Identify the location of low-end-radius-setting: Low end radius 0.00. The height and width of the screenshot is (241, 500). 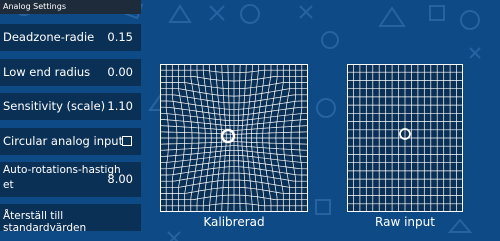
(70, 72).